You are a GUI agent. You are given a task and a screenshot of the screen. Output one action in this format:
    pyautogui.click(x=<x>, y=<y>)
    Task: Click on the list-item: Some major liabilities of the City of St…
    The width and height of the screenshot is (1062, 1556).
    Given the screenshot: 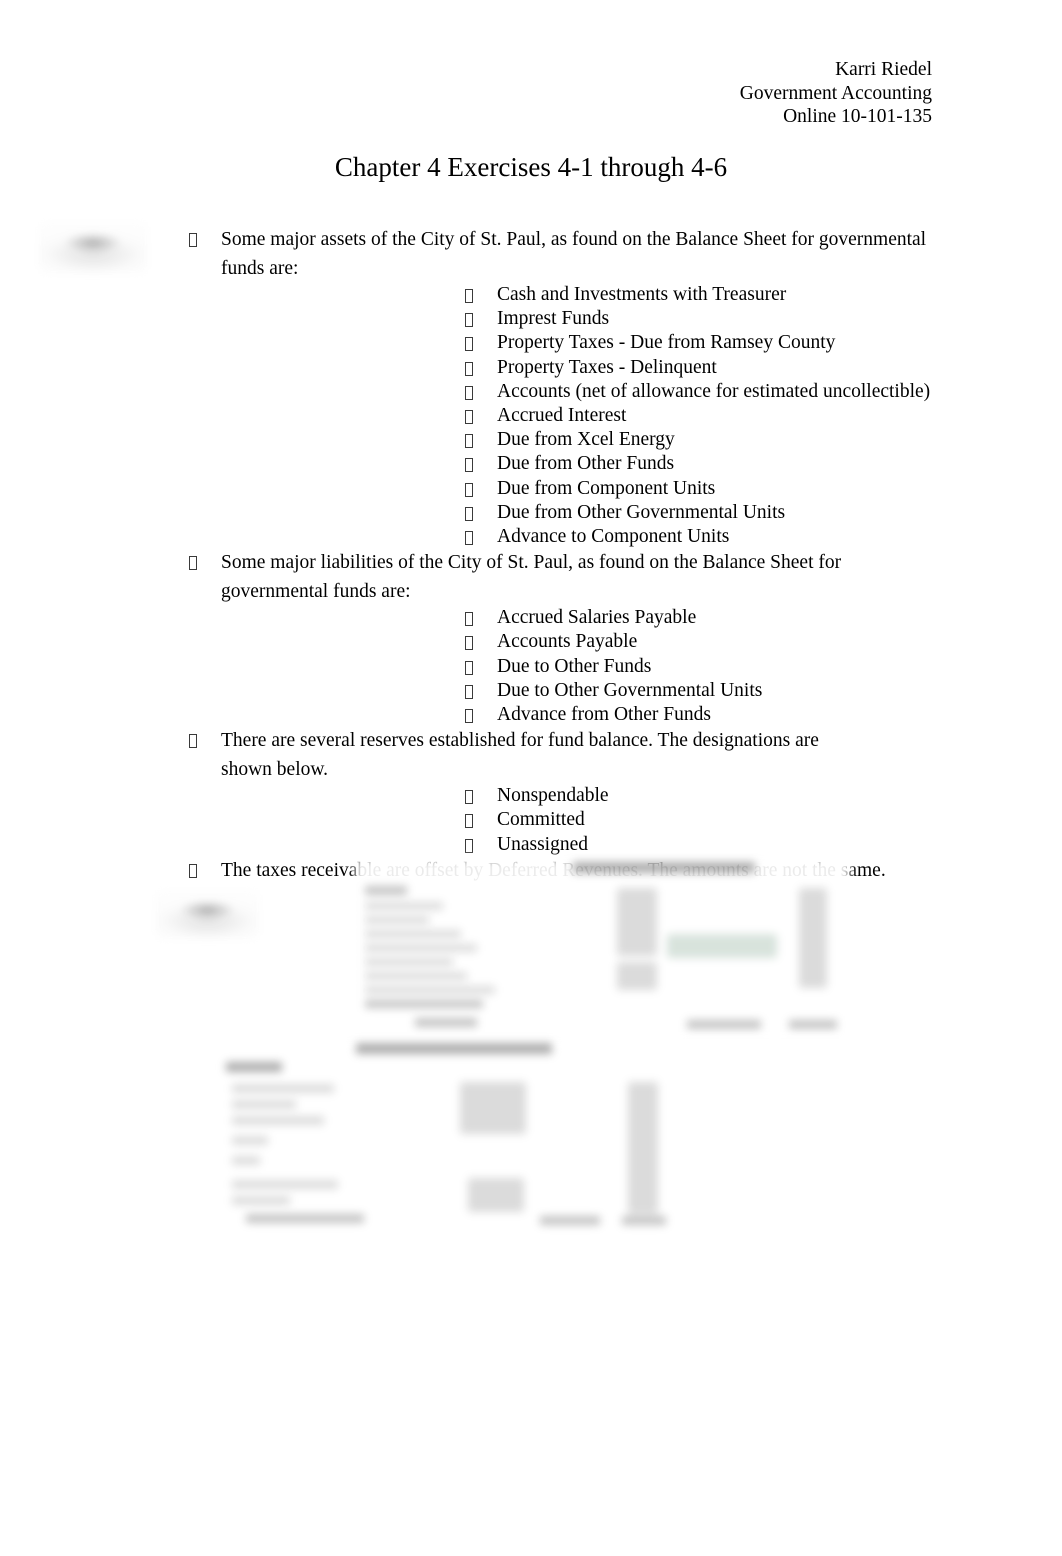 What is the action you would take?
    pyautogui.click(x=531, y=638)
    